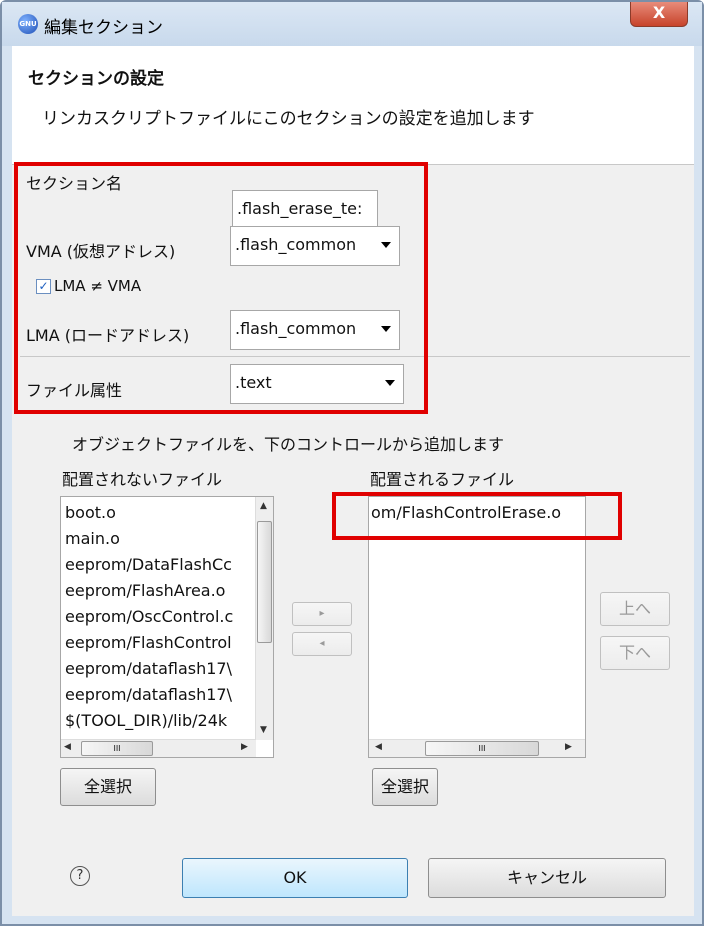  Describe the element at coordinates (442, 479) in the screenshot. I see `placed-files-label: 配置されるファイル` at that location.